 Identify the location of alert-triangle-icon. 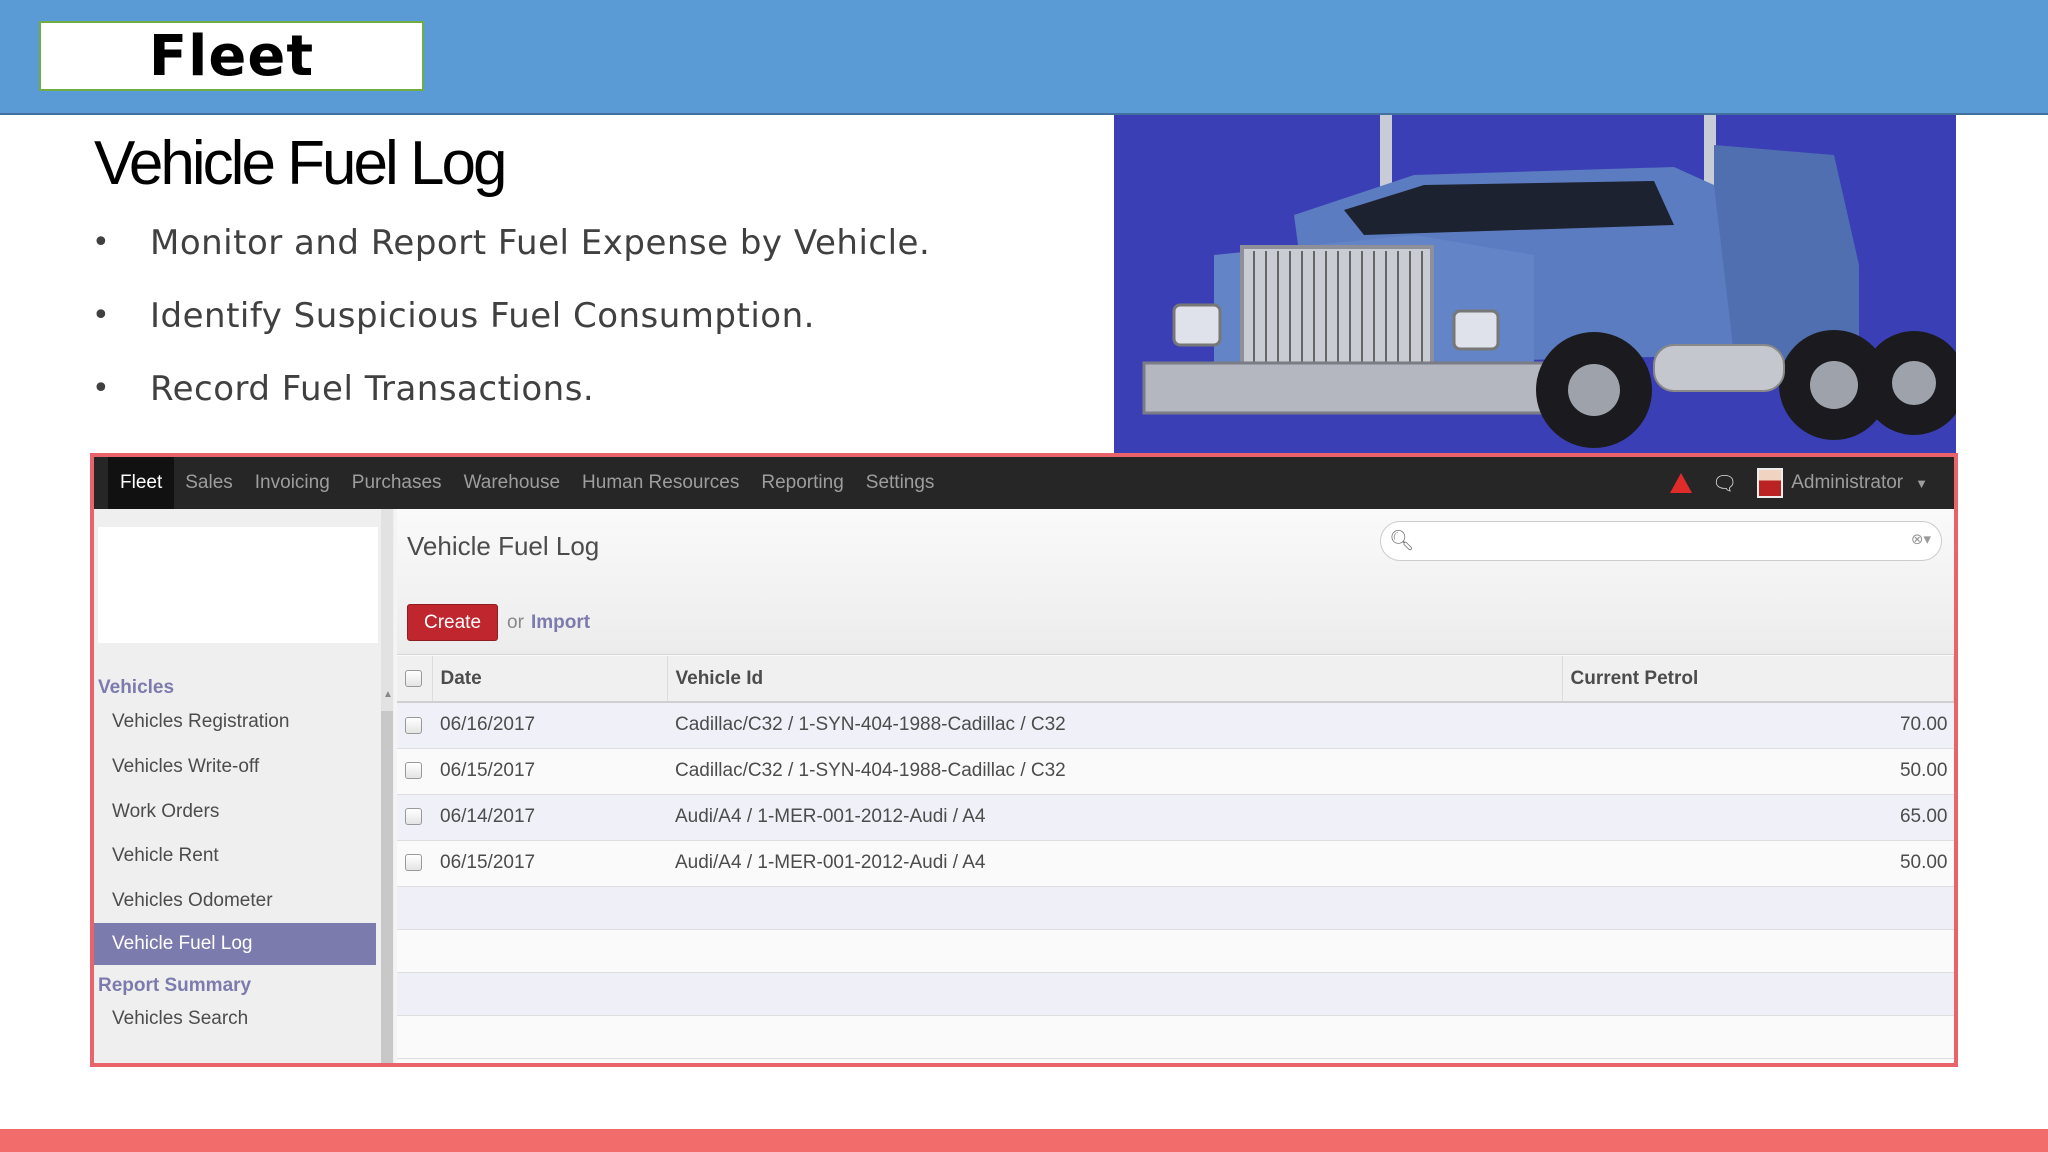
(1680, 483).